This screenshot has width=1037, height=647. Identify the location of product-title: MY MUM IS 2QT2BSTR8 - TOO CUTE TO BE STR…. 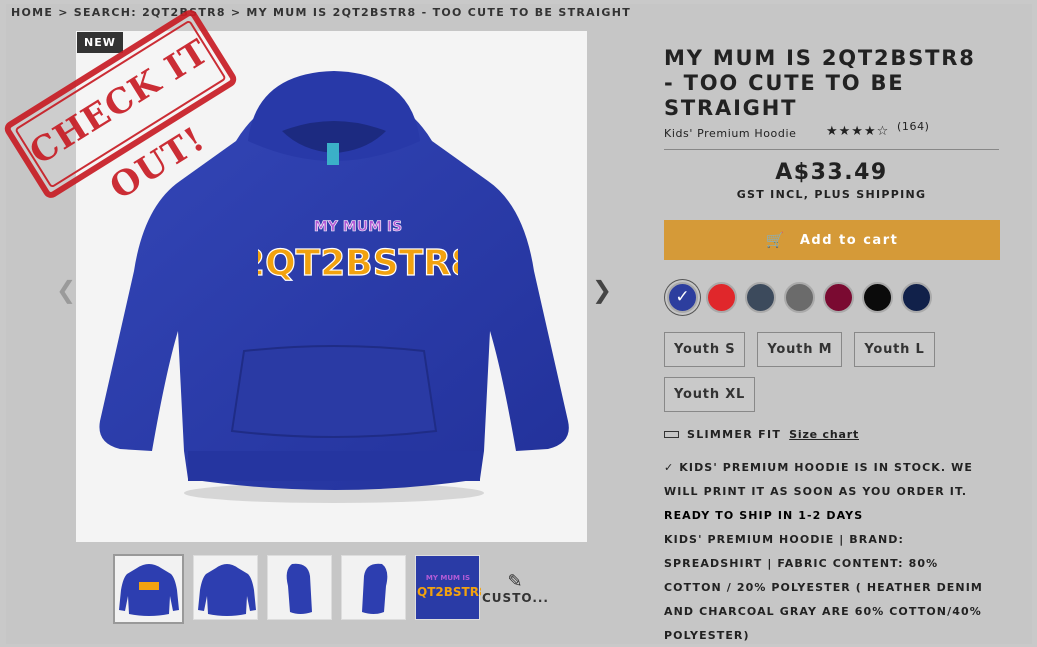
(820, 83).